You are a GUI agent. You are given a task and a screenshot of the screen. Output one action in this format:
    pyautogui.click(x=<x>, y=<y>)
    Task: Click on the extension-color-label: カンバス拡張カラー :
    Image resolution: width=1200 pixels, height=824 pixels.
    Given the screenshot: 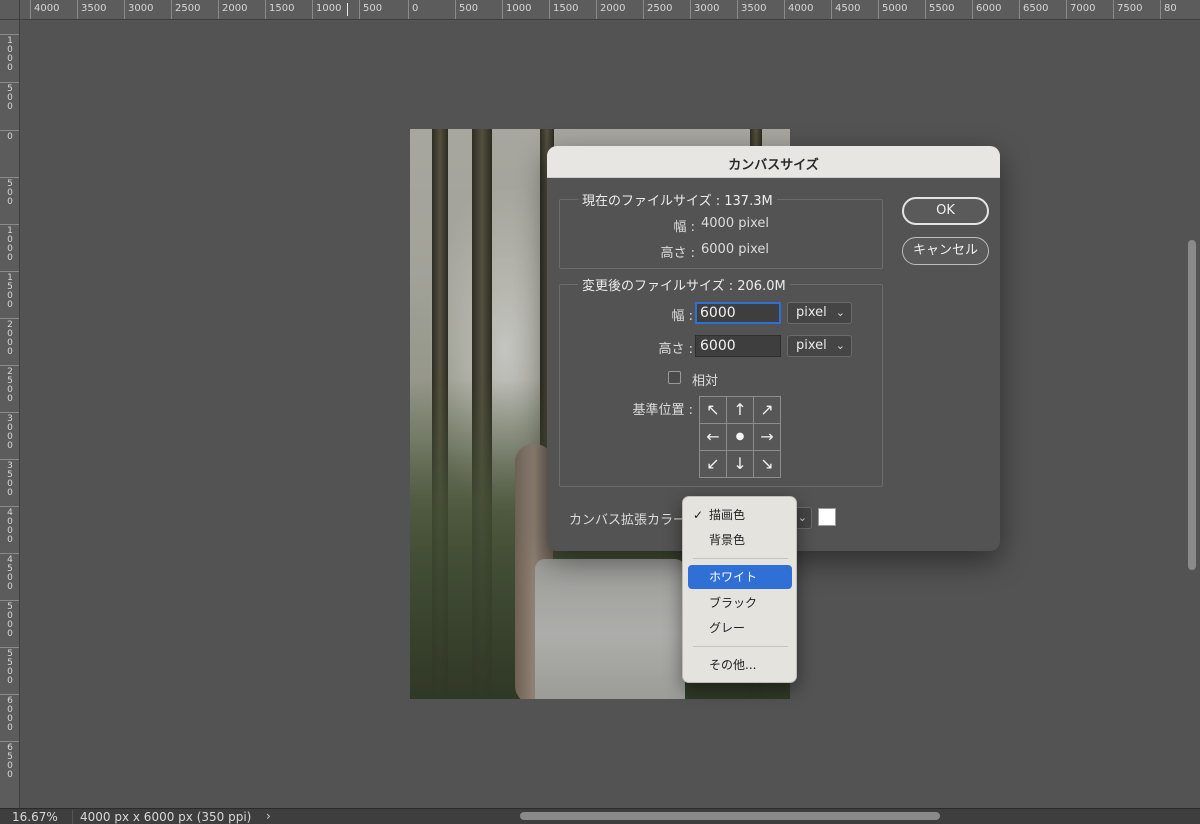 What is the action you would take?
    pyautogui.click(x=632, y=520)
    